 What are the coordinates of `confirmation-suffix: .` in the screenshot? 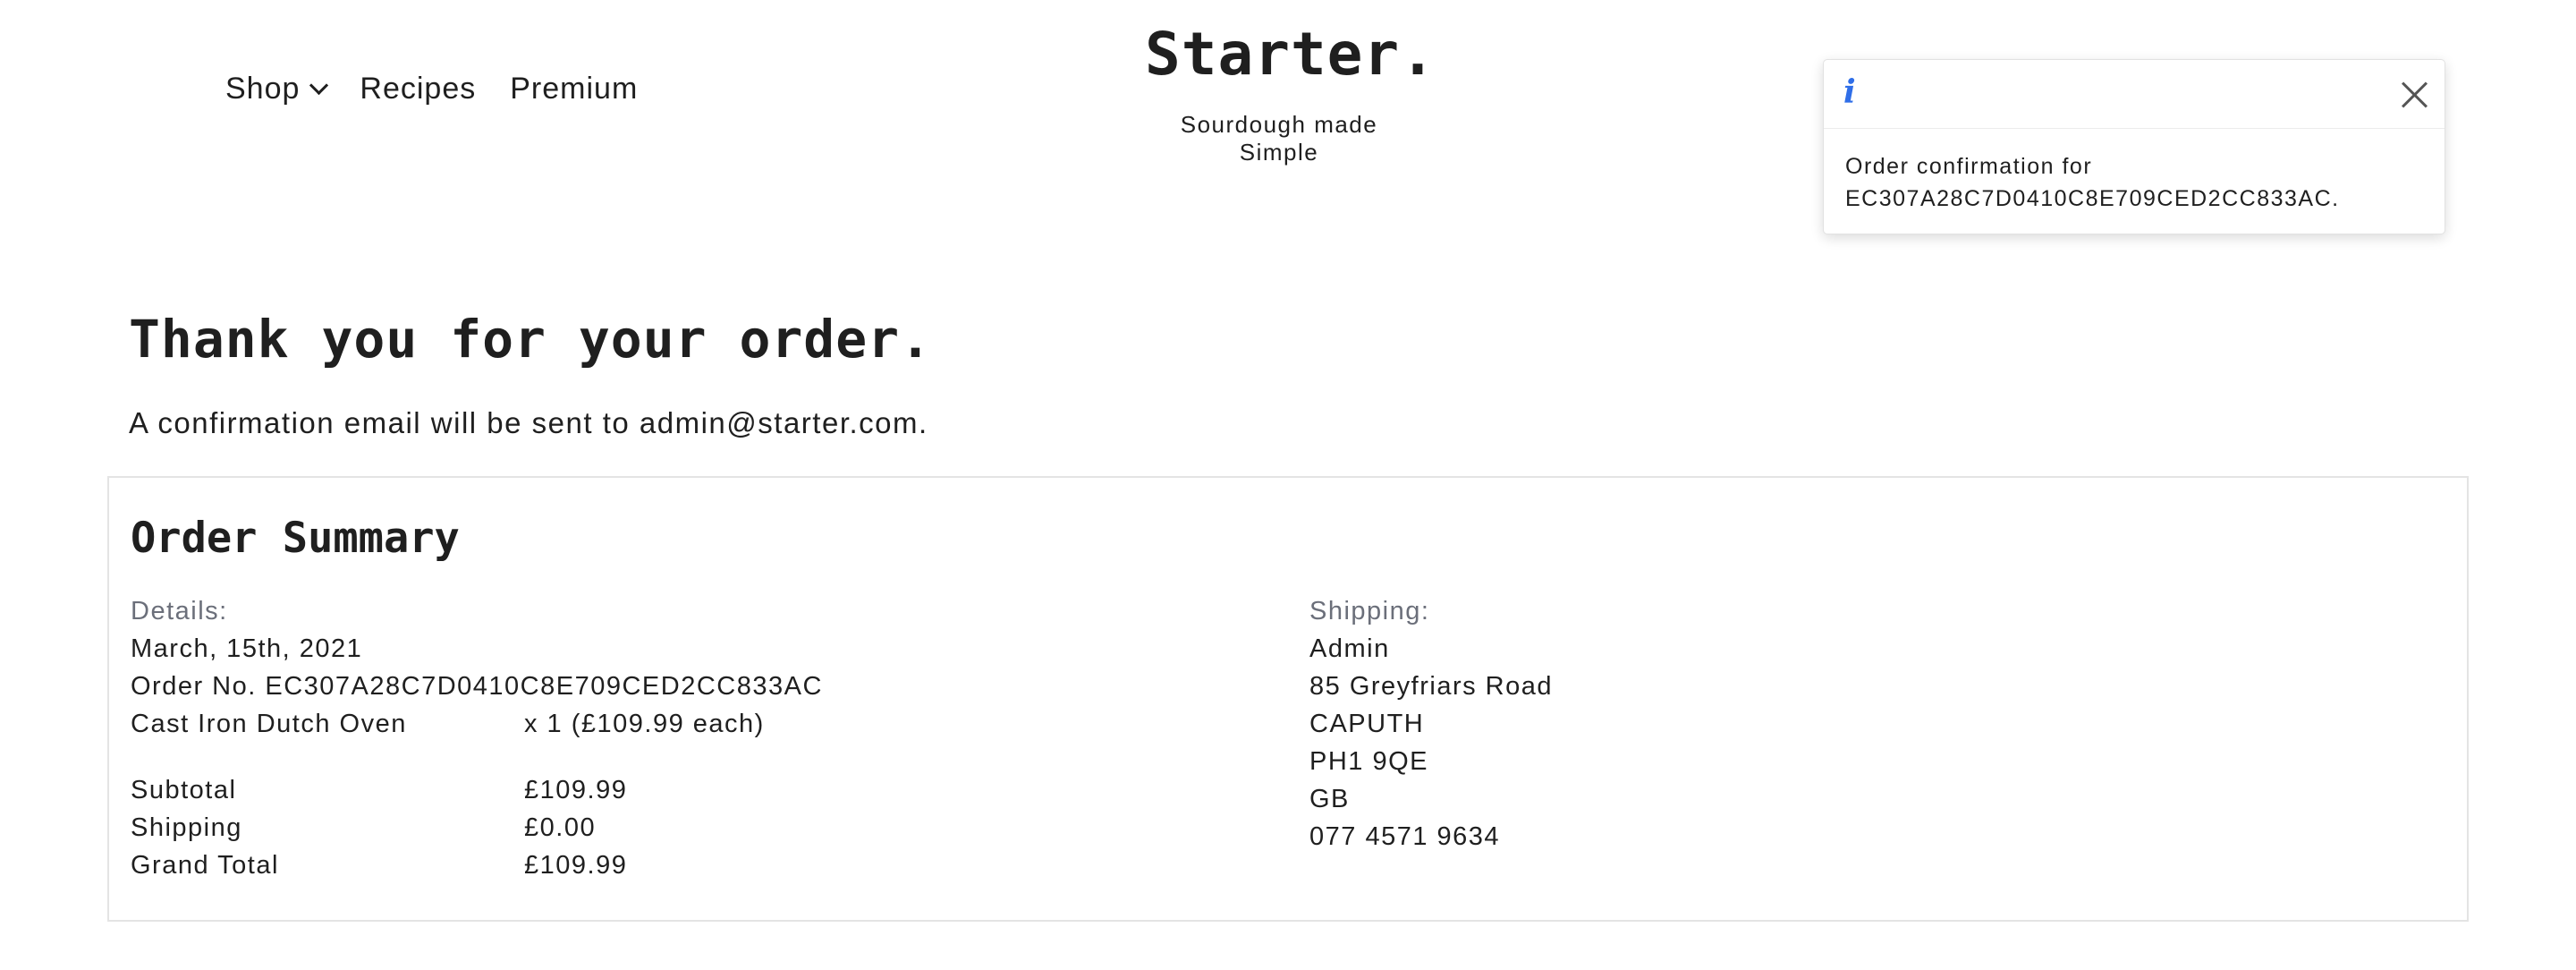 It's located at (923, 422).